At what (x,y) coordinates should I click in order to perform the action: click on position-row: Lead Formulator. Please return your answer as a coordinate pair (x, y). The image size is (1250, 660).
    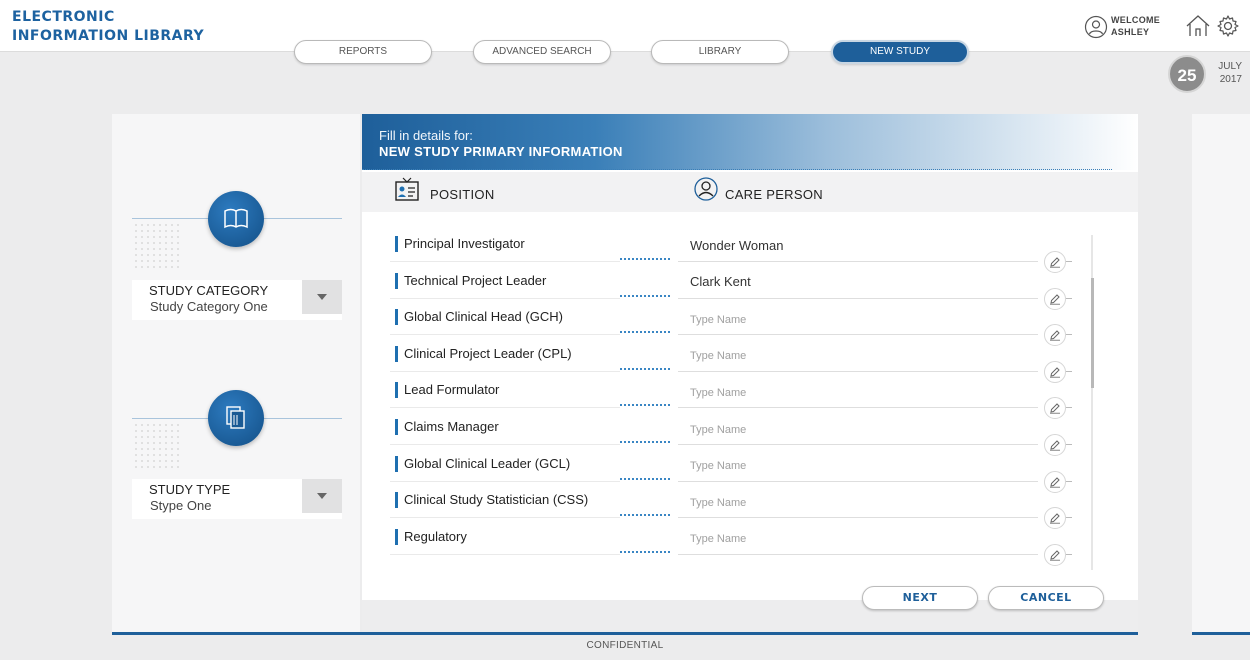
    Looking at the image, I should click on (735, 400).